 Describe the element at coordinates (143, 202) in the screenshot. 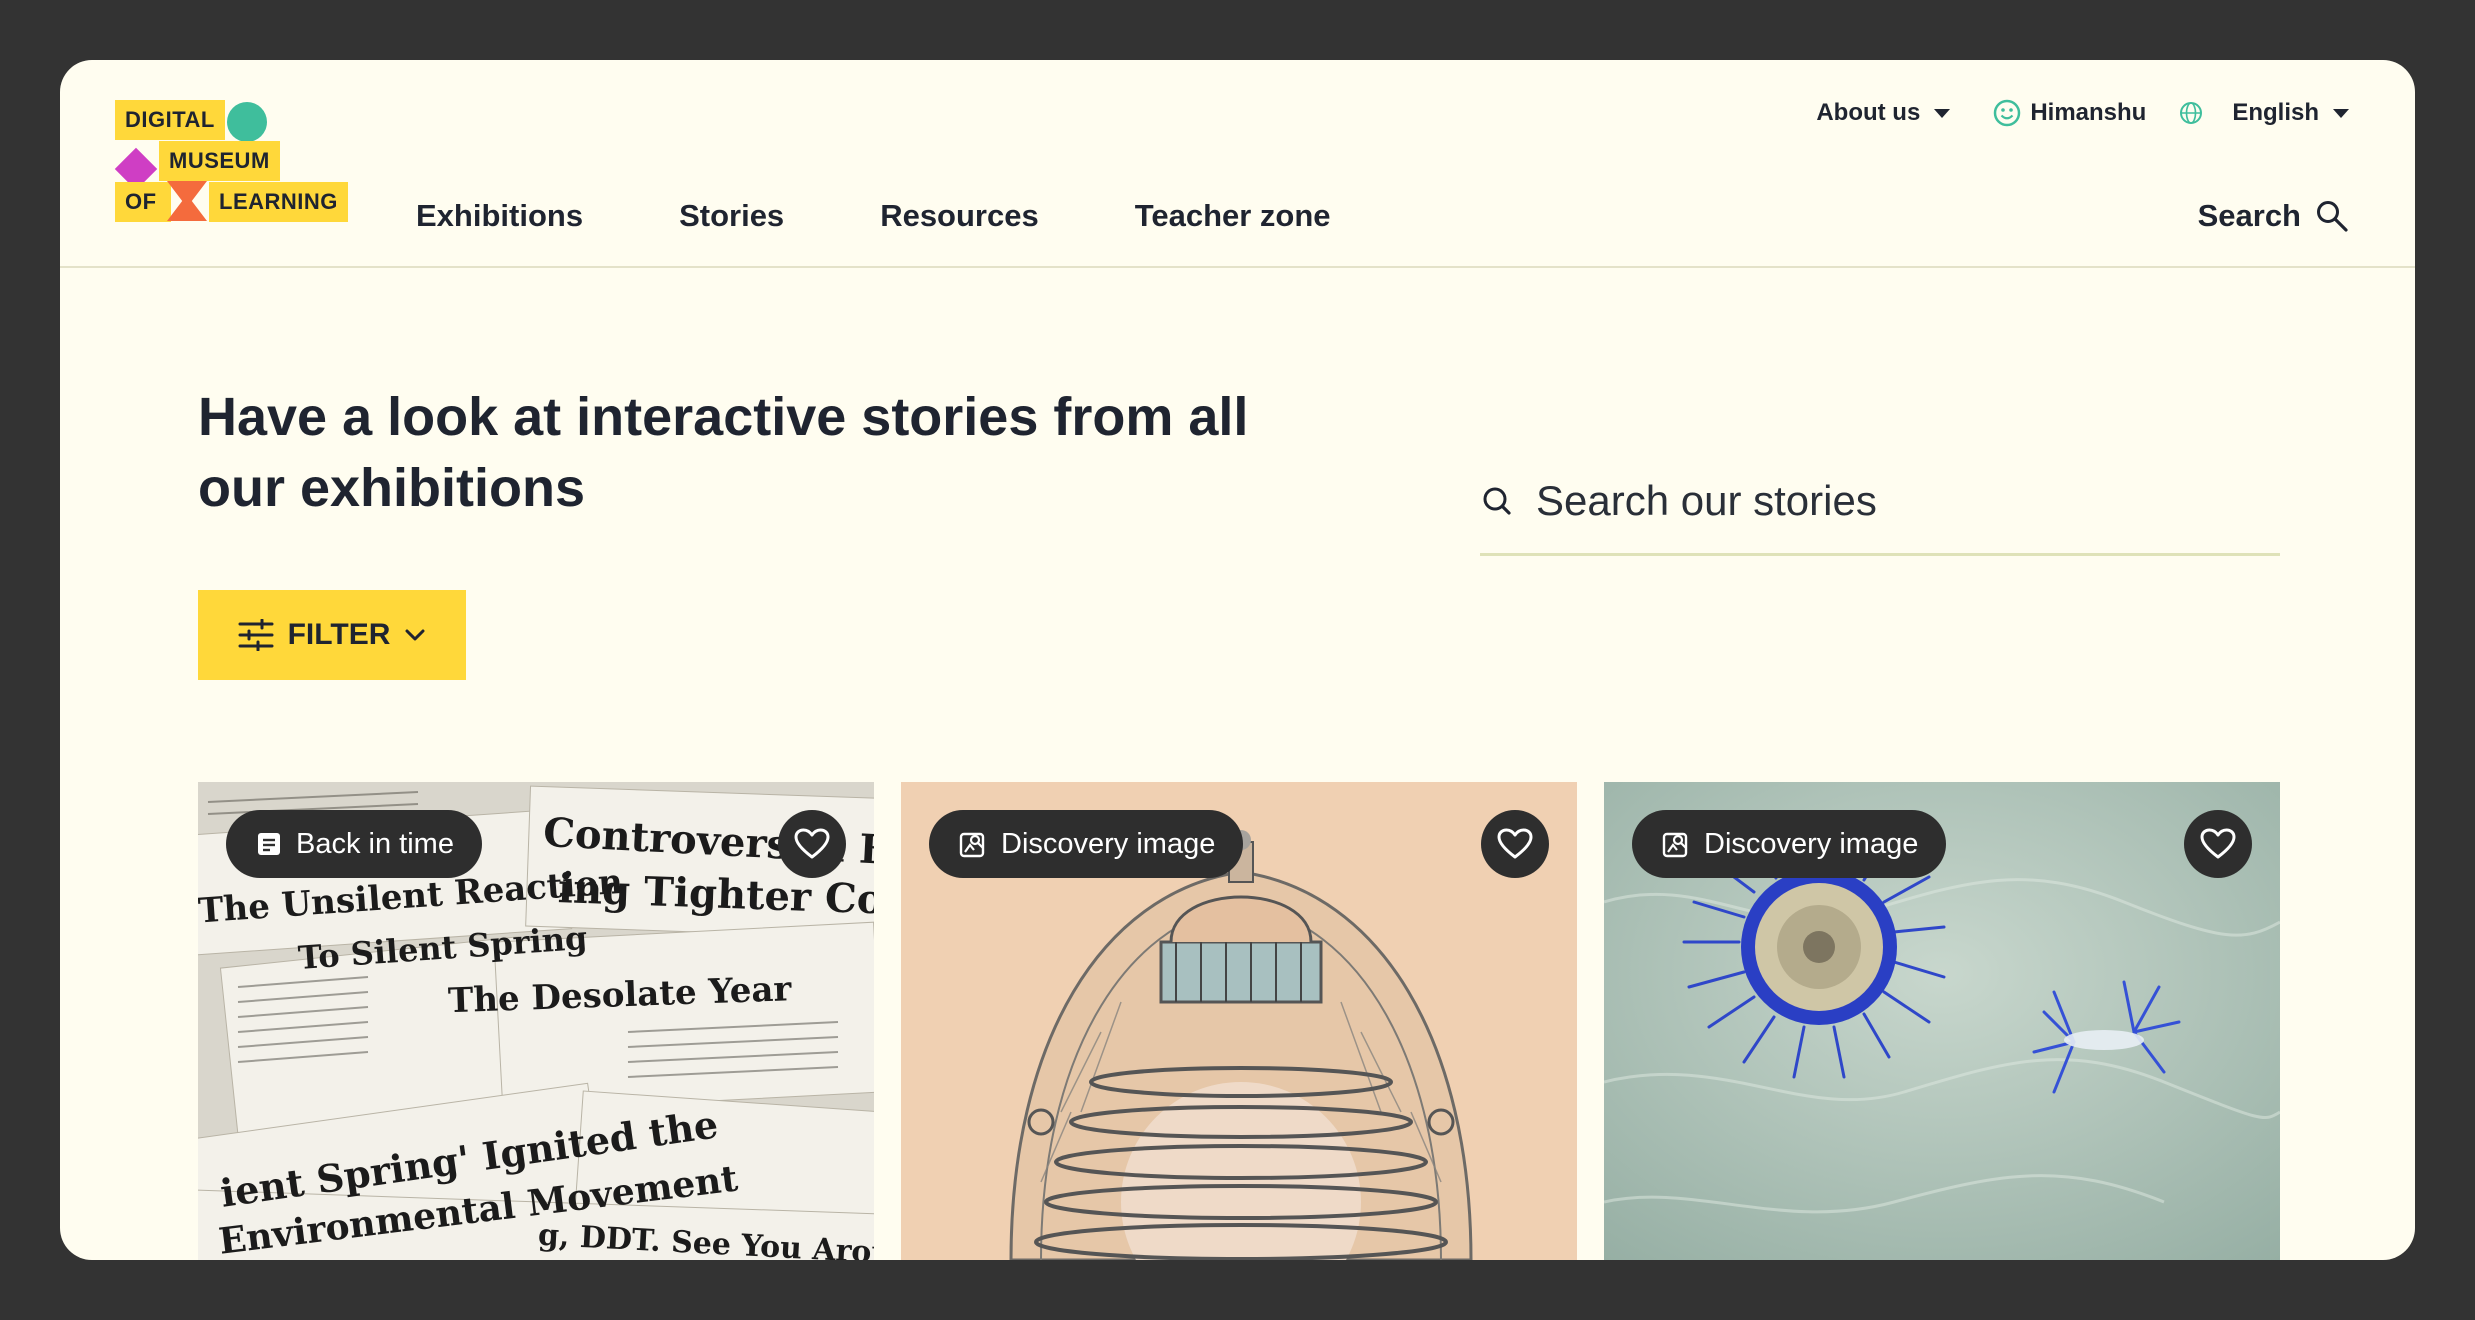

I see `logo-word-of: OF` at that location.